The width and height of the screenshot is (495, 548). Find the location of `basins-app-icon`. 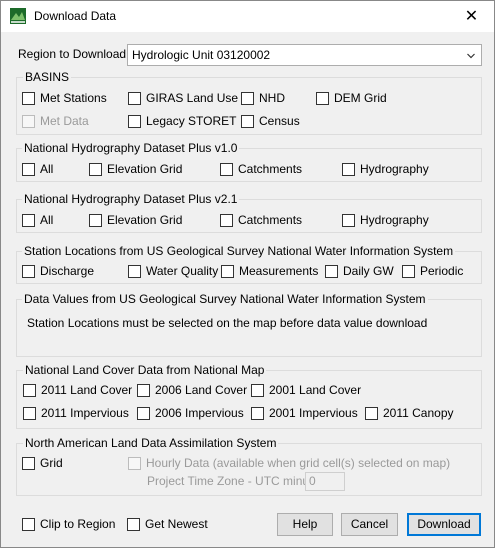

basins-app-icon is located at coordinates (18, 16).